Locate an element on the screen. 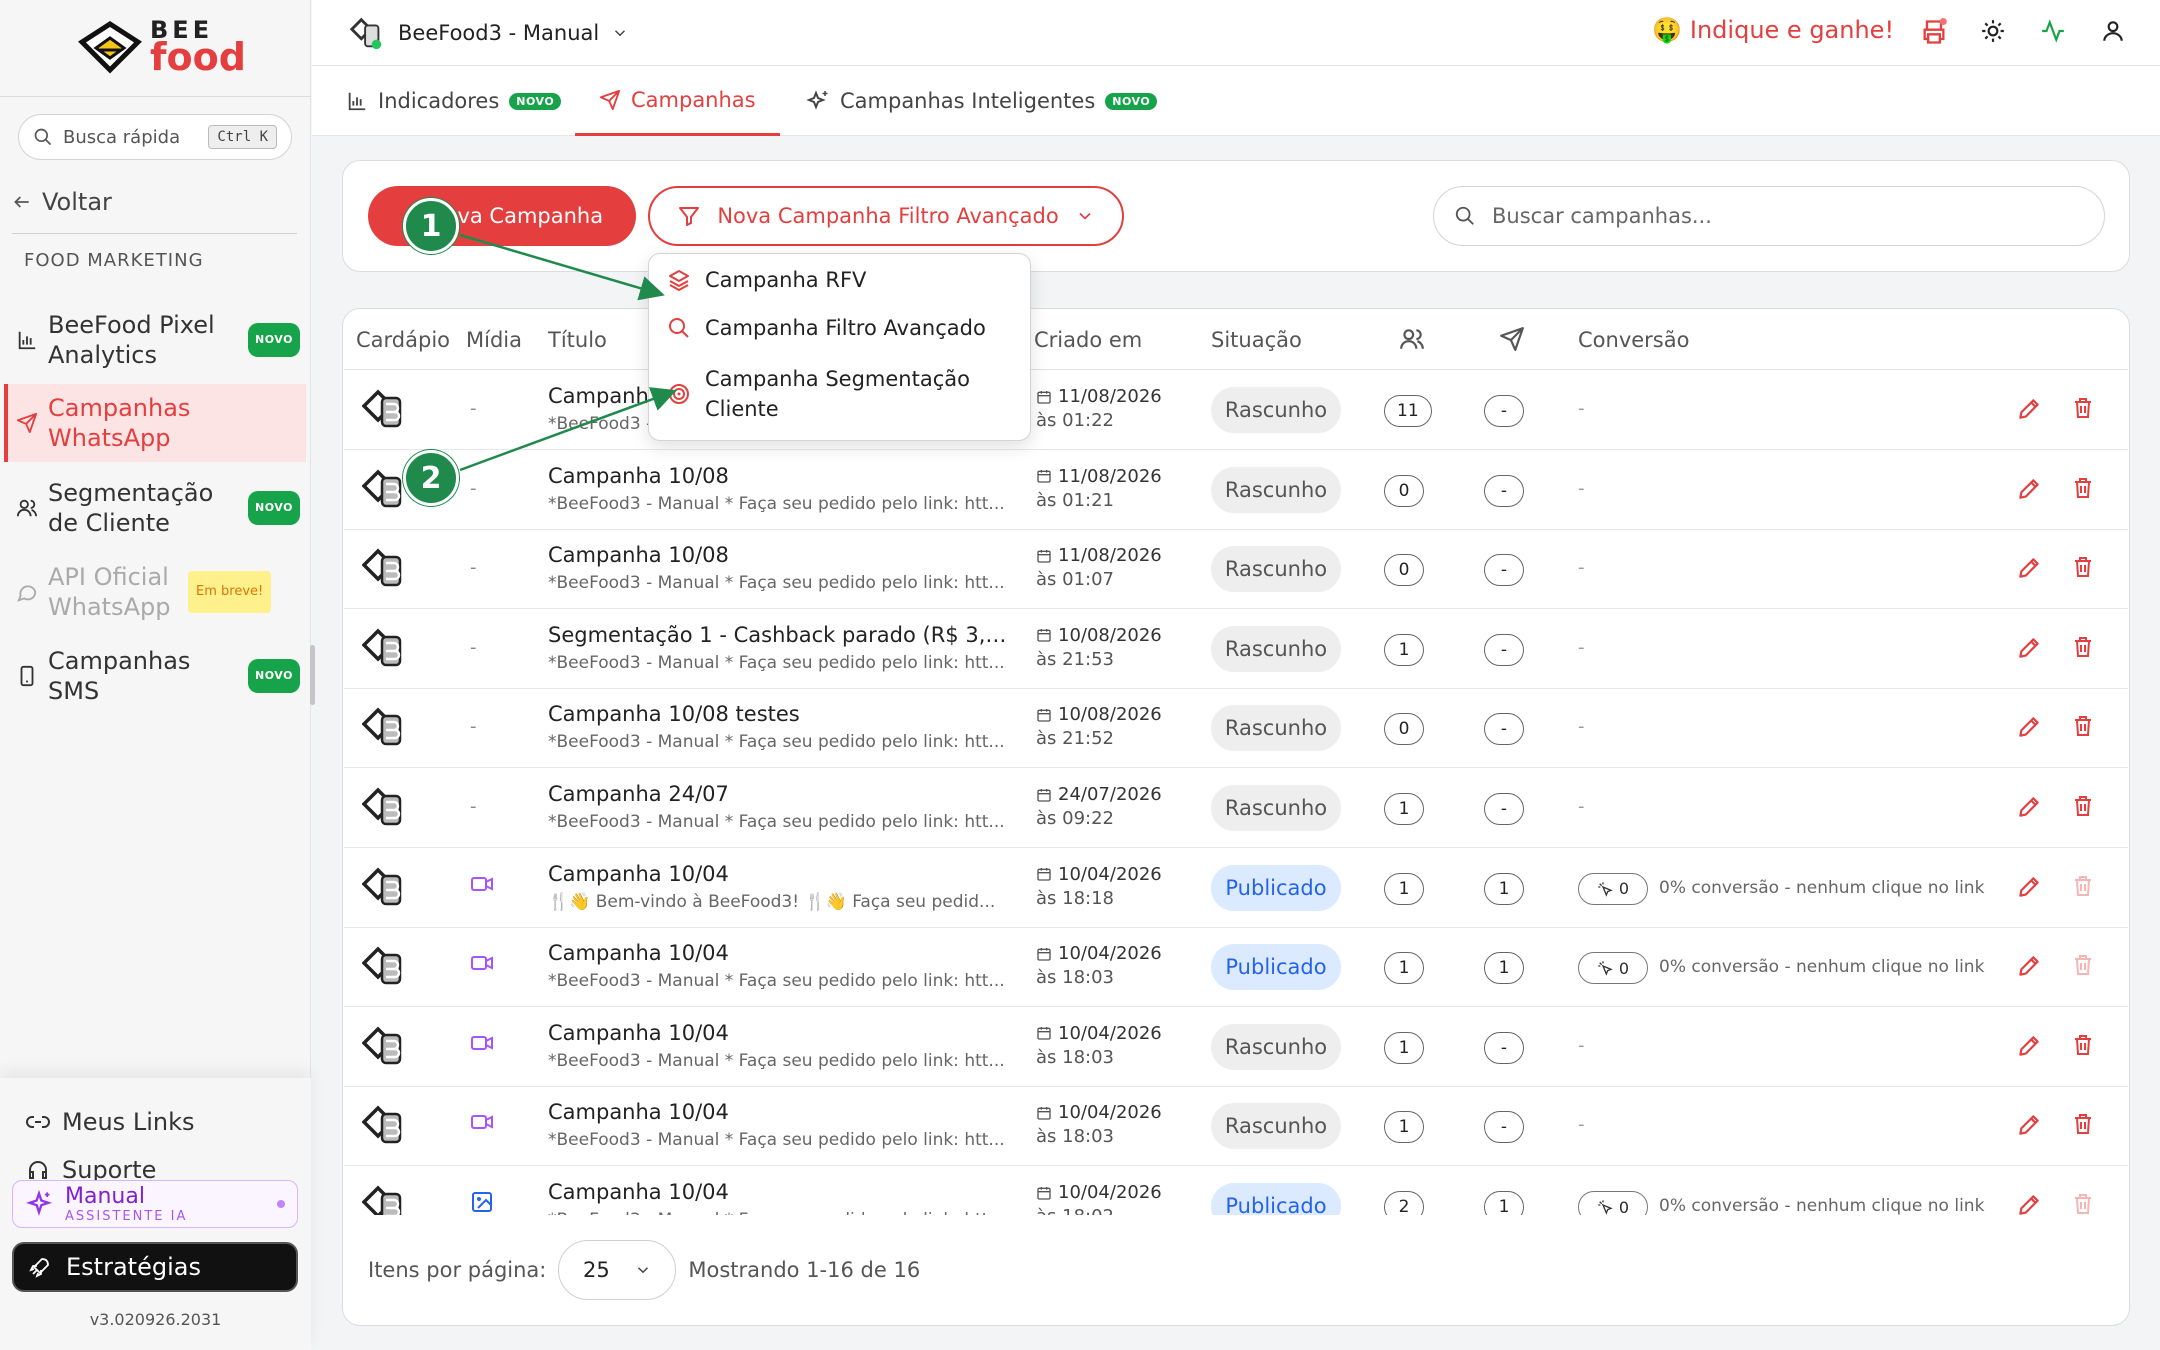 This screenshot has height=1350, width=2160. sidebar-resize-handle is located at coordinates (312, 675).